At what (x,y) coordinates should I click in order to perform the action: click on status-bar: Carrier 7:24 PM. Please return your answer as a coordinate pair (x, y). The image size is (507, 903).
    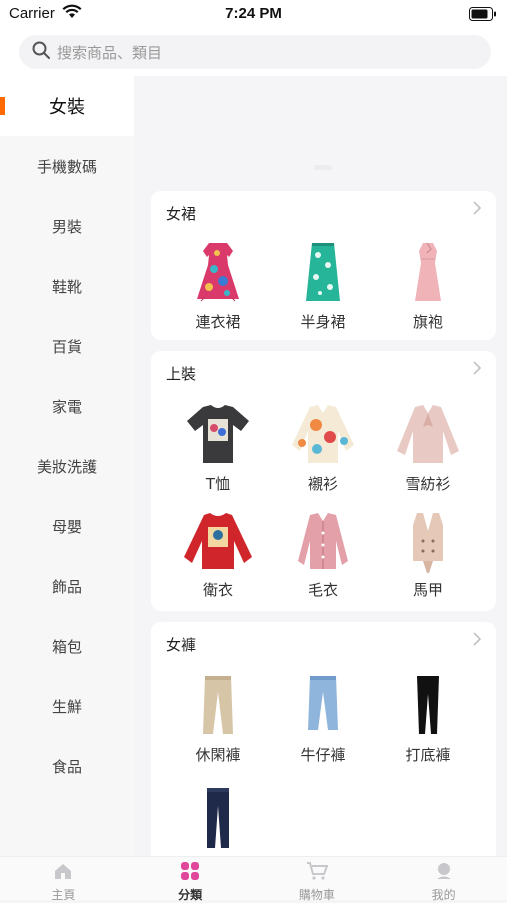
    Looking at the image, I should click on (253, 15).